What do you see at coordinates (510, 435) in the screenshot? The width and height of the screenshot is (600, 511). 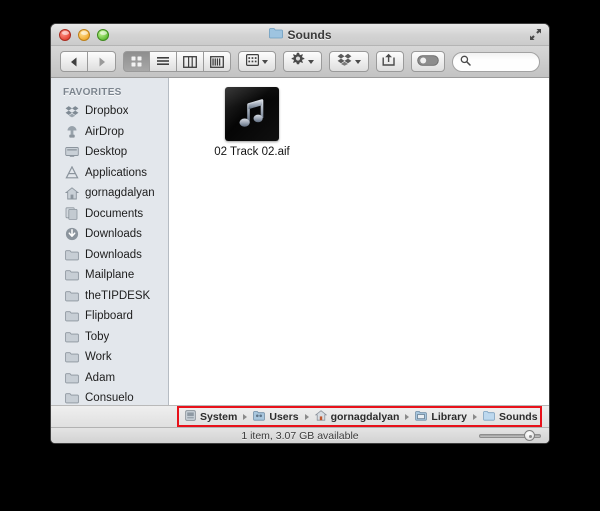 I see `icon-size-slider` at bounding box center [510, 435].